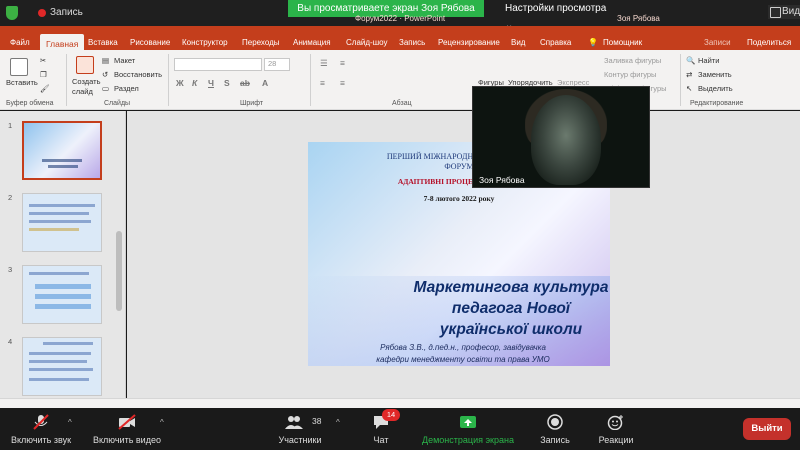  What do you see at coordinates (22, 82) in the screenshot?
I see `paste-button-label: Вставить` at bounding box center [22, 82].